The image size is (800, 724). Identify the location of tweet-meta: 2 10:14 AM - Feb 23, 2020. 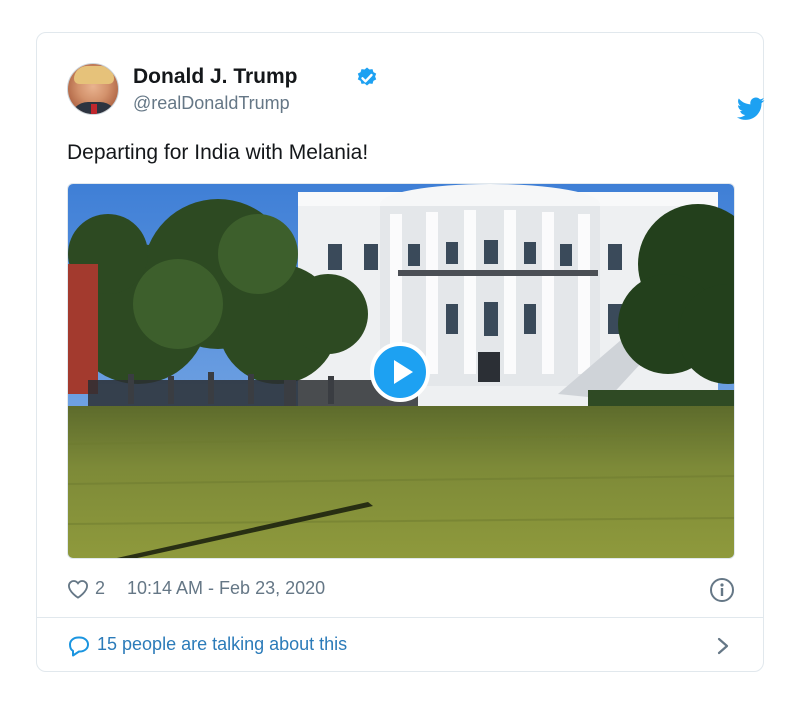
(402, 590).